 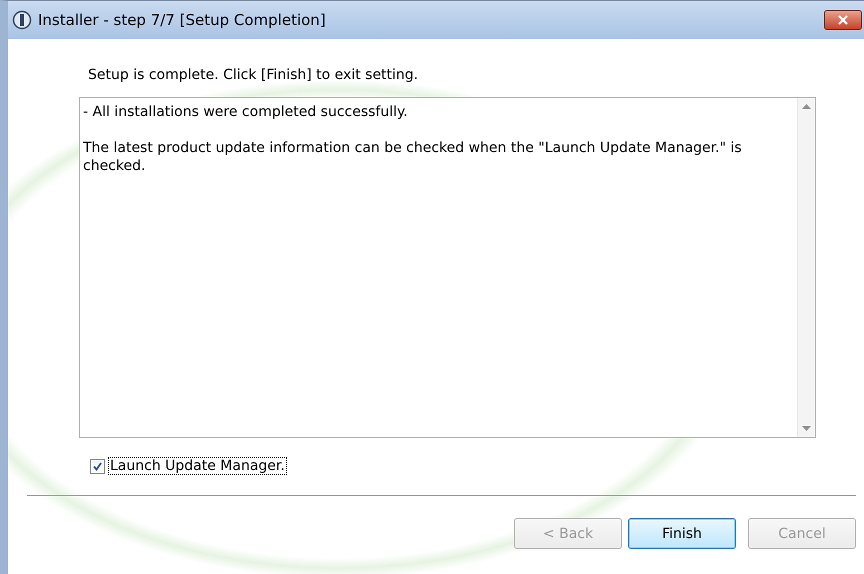 I want to click on close-button, so click(x=843, y=20).